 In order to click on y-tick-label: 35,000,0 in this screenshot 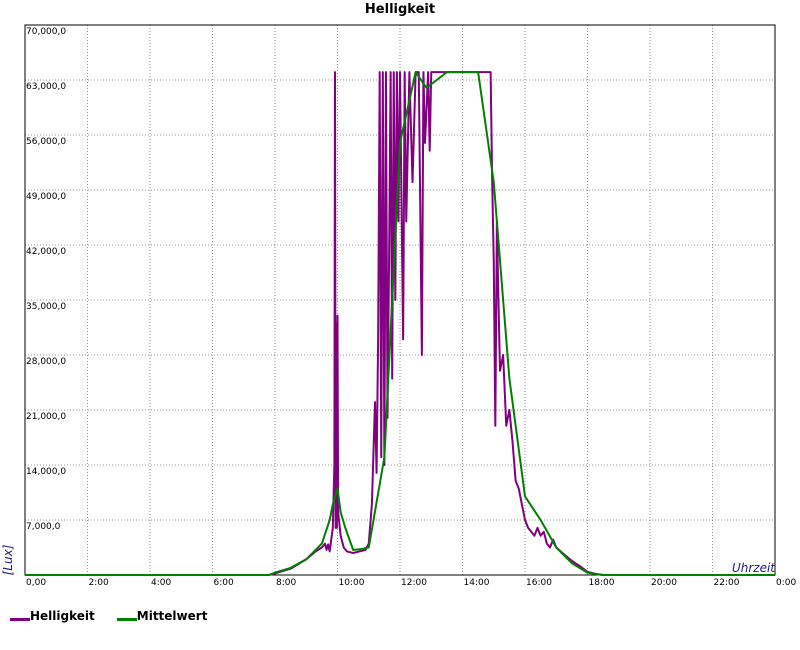, I will do `click(46, 307)`.